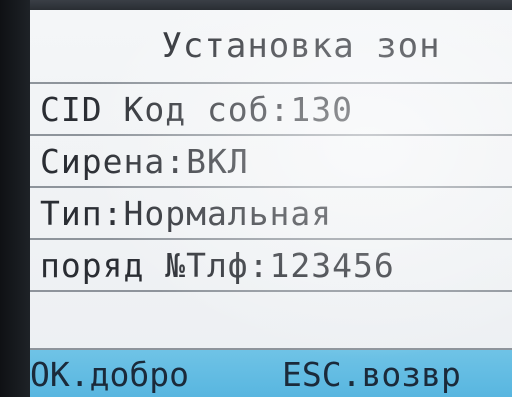 This screenshot has width=512, height=397. What do you see at coordinates (15, 198) in the screenshot?
I see `device-bezel-left` at bounding box center [15, 198].